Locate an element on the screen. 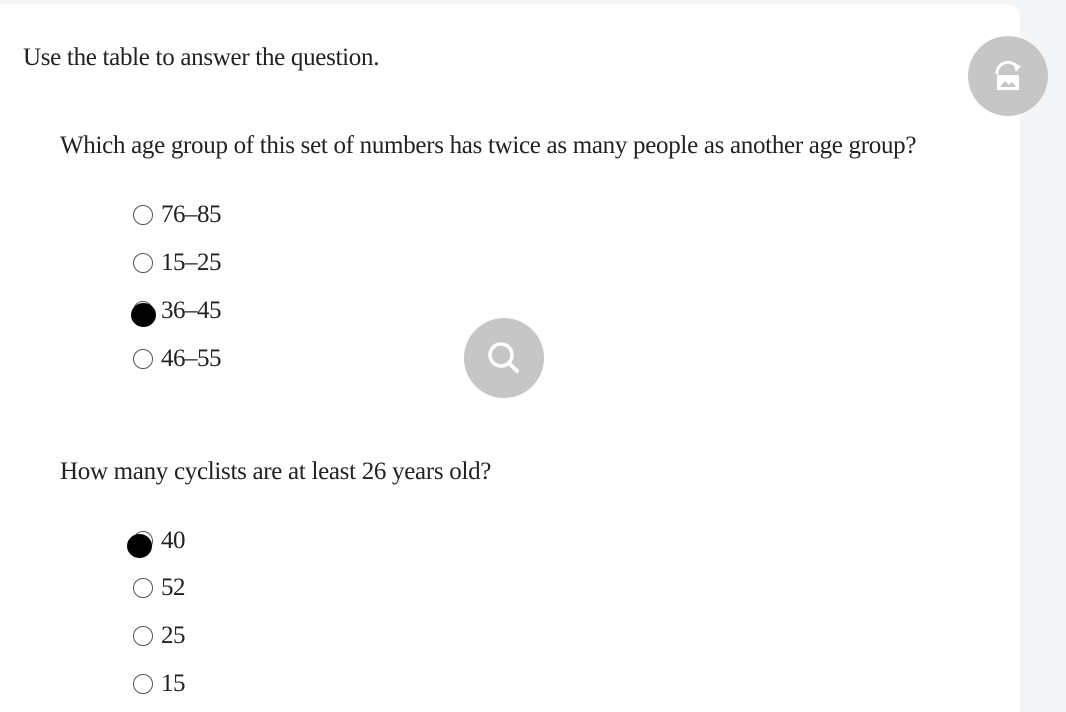  q1-option-2: 15–25 is located at coordinates (177, 263).